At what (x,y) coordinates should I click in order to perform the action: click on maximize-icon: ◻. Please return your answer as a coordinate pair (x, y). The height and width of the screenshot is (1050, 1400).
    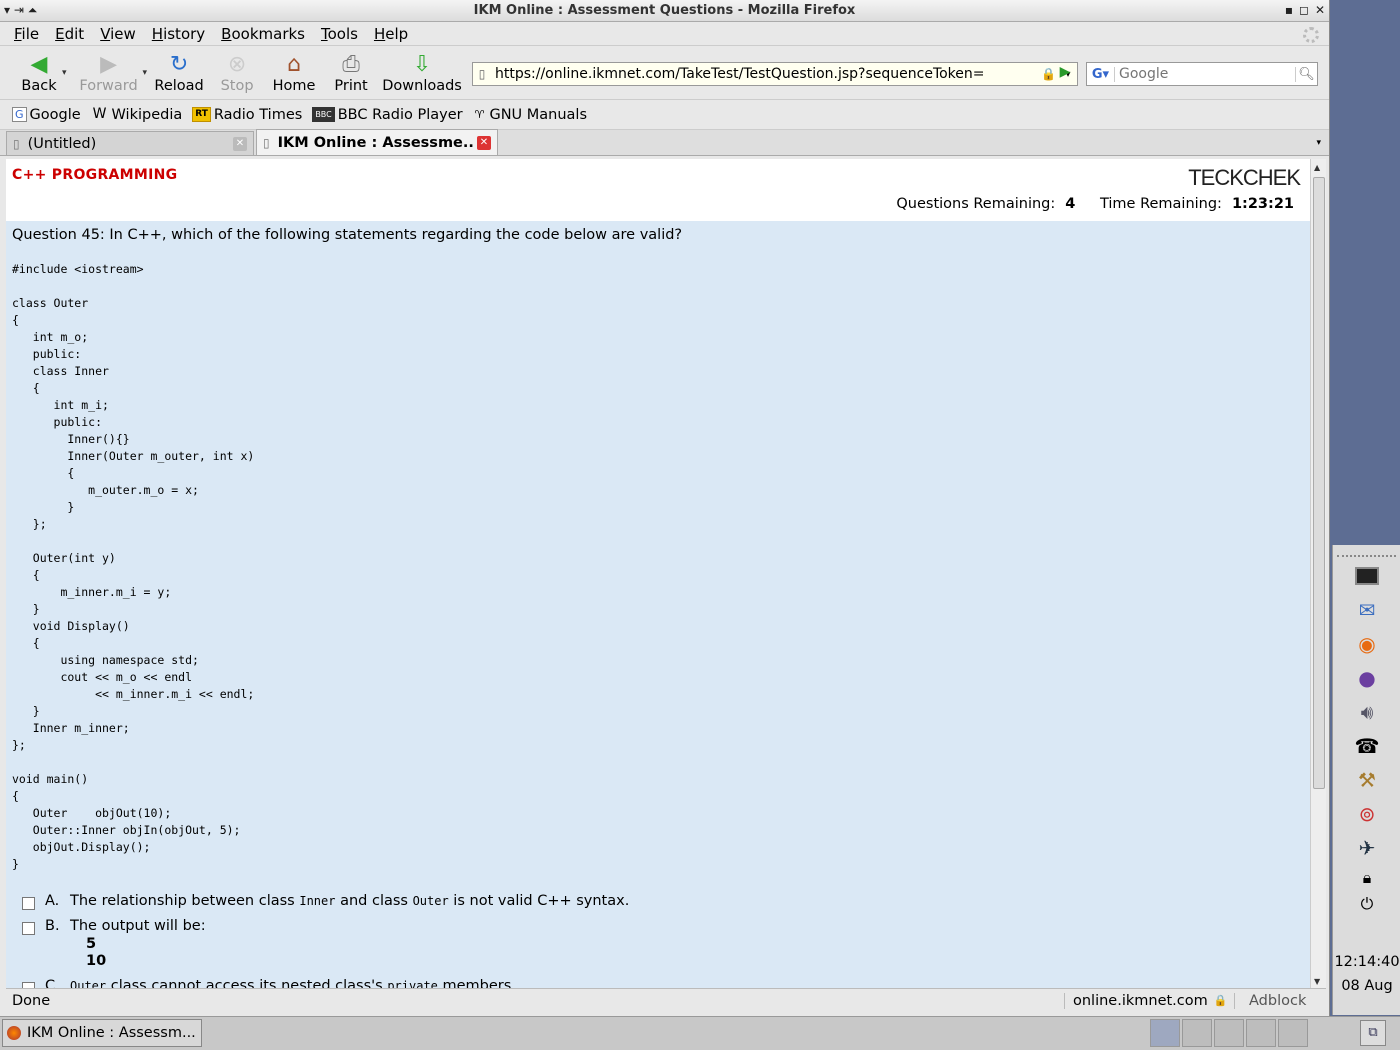
    Looking at the image, I should click on (1304, 10).